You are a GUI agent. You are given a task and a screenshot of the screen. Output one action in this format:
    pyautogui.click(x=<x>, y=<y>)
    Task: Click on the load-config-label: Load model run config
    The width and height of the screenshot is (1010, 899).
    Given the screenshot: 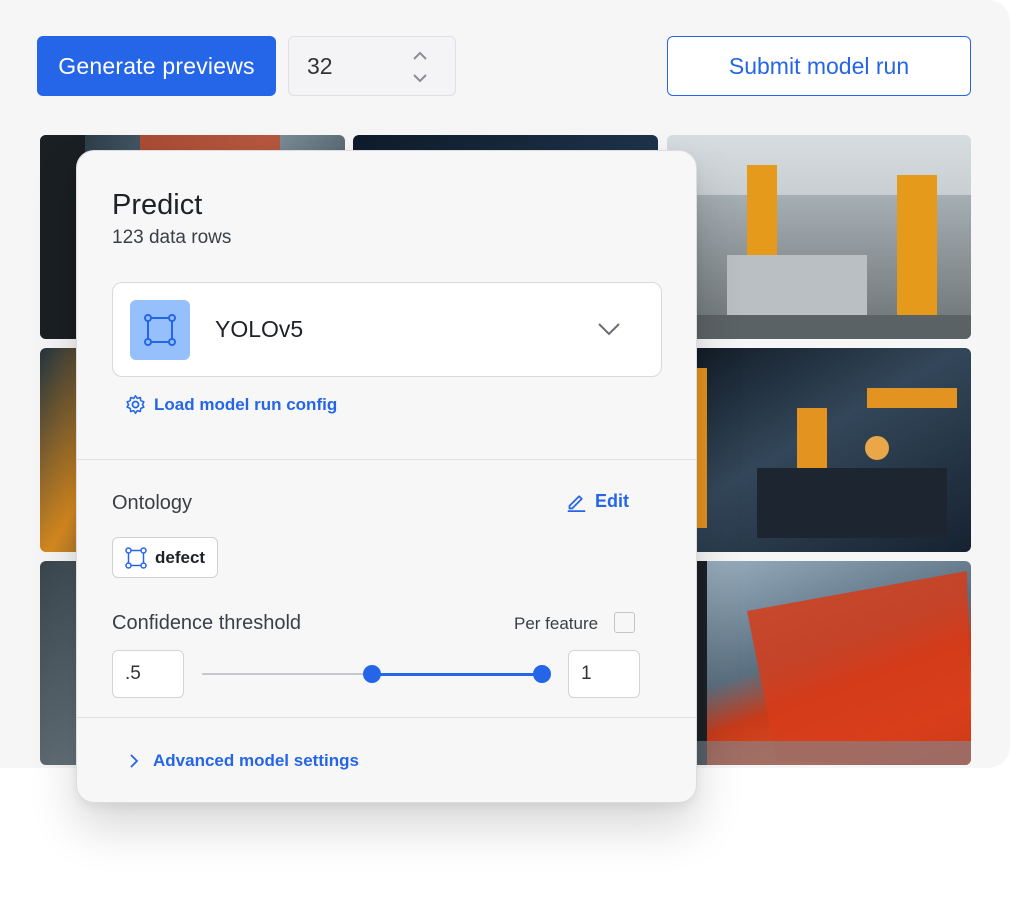 What is the action you would take?
    pyautogui.click(x=246, y=404)
    